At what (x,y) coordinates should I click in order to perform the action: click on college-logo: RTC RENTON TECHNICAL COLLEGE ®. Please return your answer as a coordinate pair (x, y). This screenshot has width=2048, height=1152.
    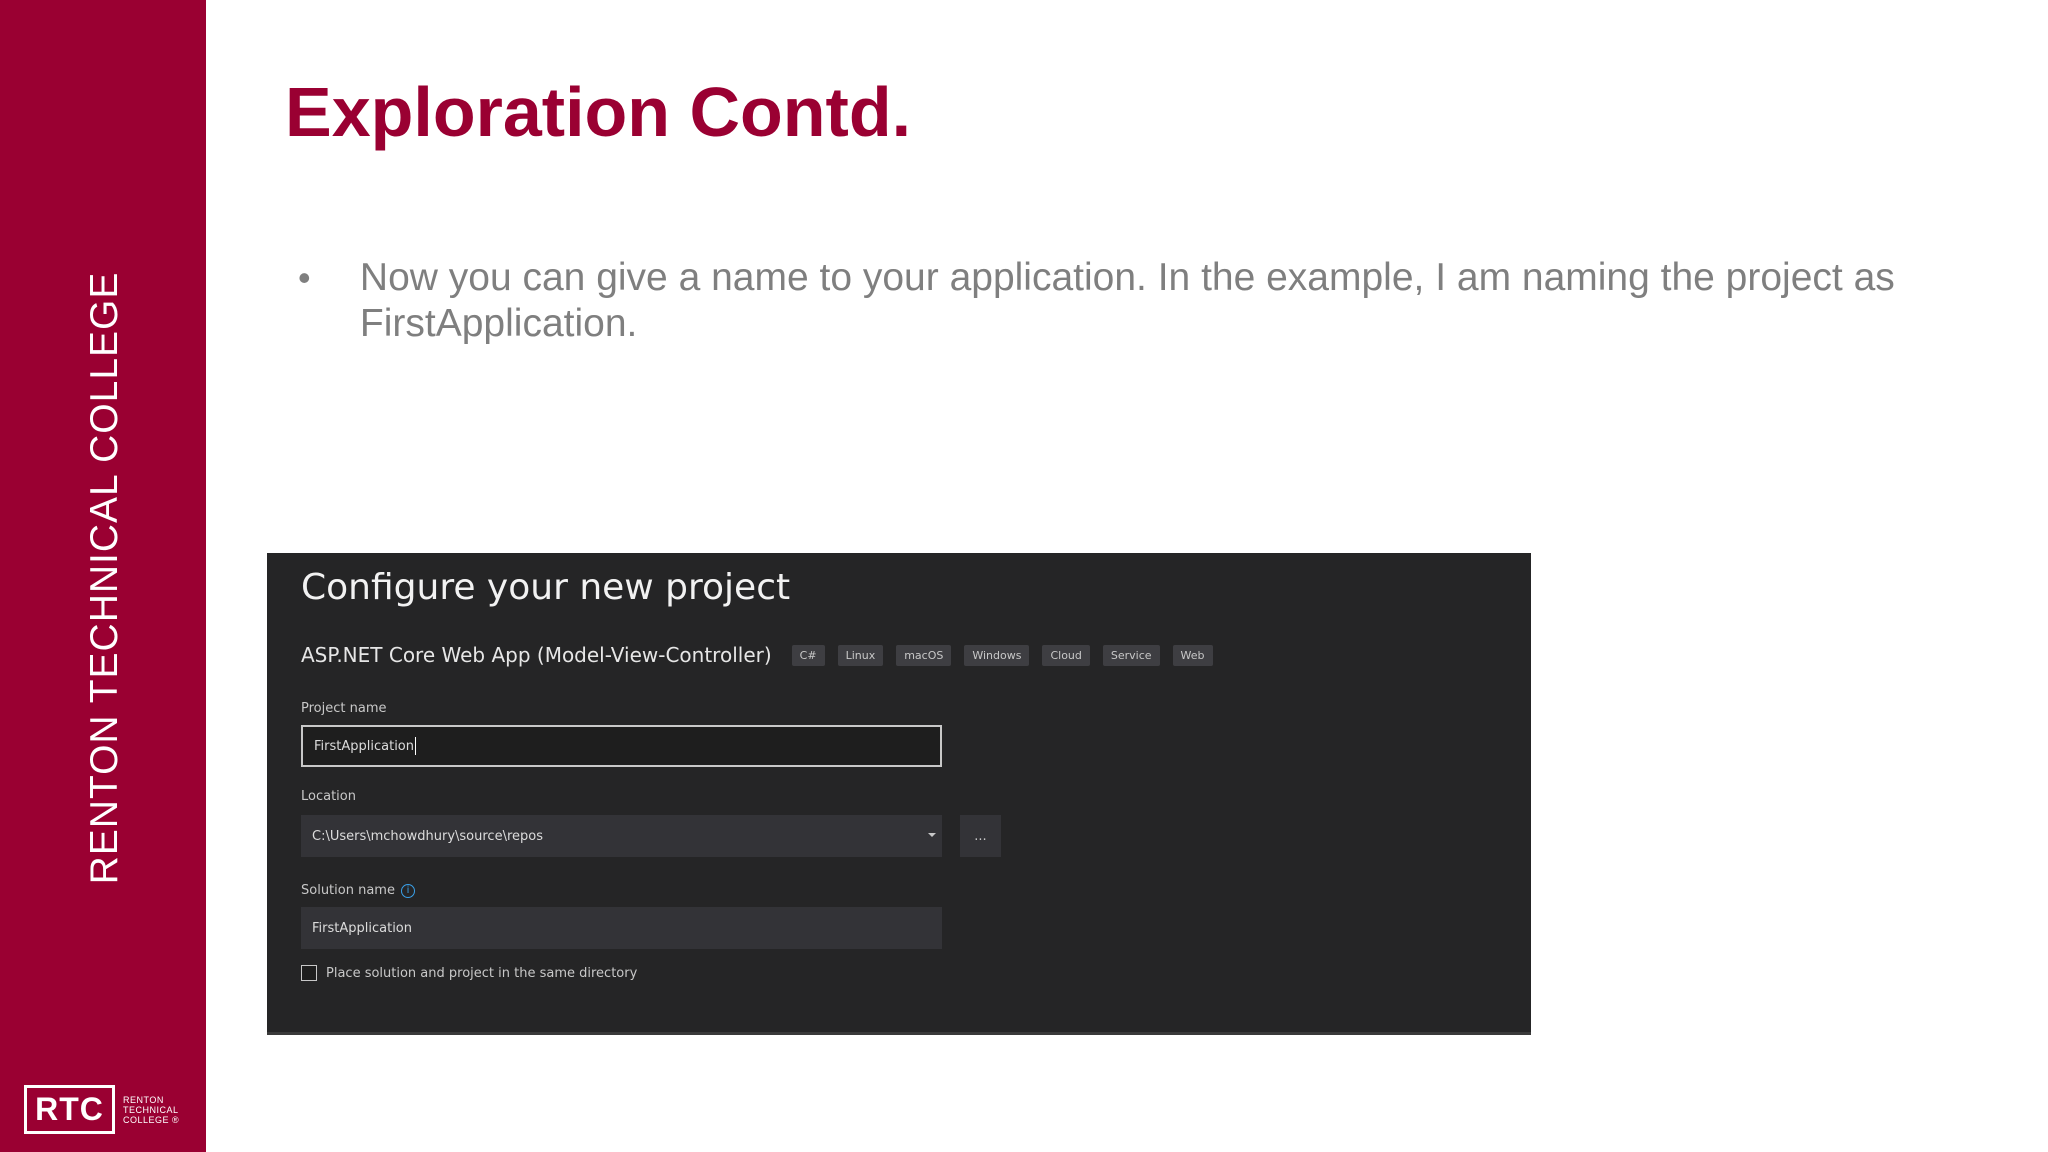
    Looking at the image, I should click on (101, 1109).